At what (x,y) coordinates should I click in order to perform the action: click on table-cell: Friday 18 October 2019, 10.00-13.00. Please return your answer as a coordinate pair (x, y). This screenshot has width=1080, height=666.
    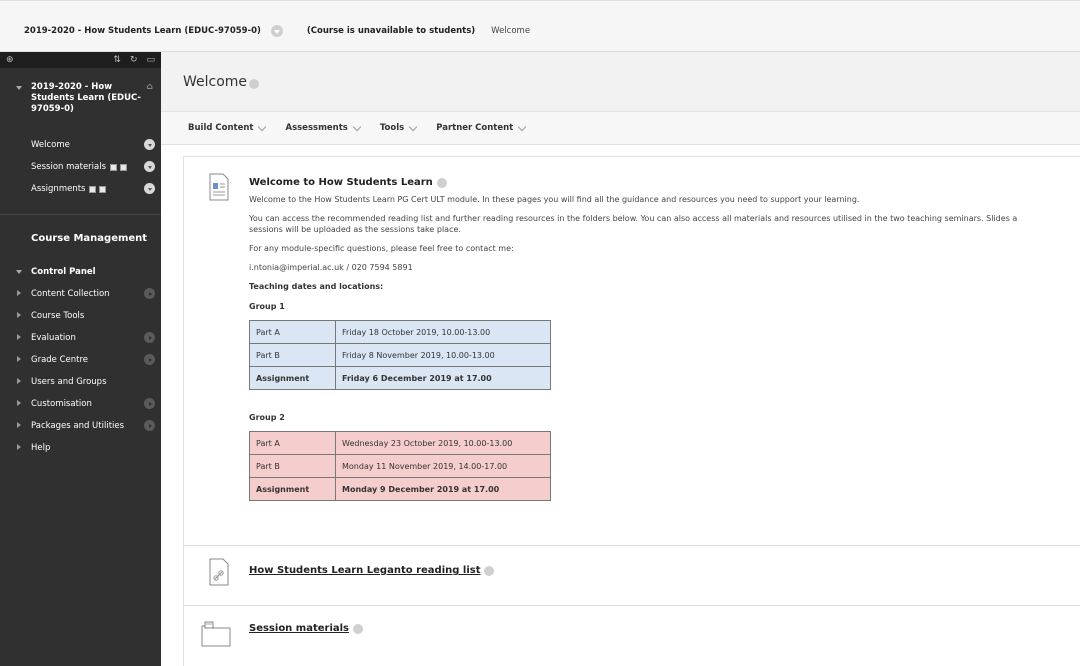
    Looking at the image, I should click on (443, 332).